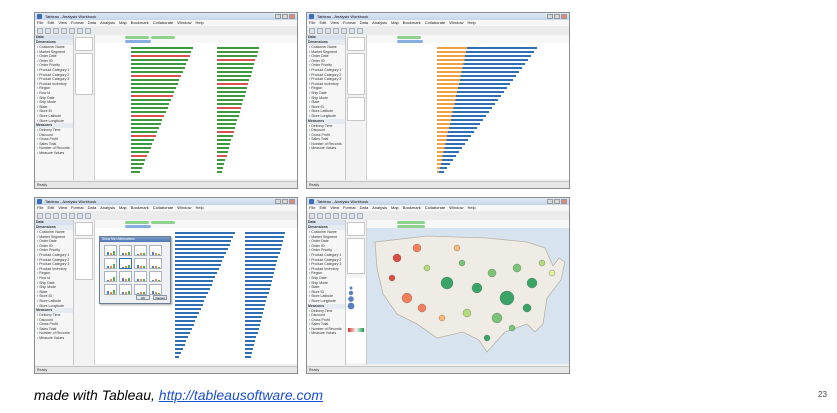  I want to click on menu-edit: Edit, so click(322, 207).